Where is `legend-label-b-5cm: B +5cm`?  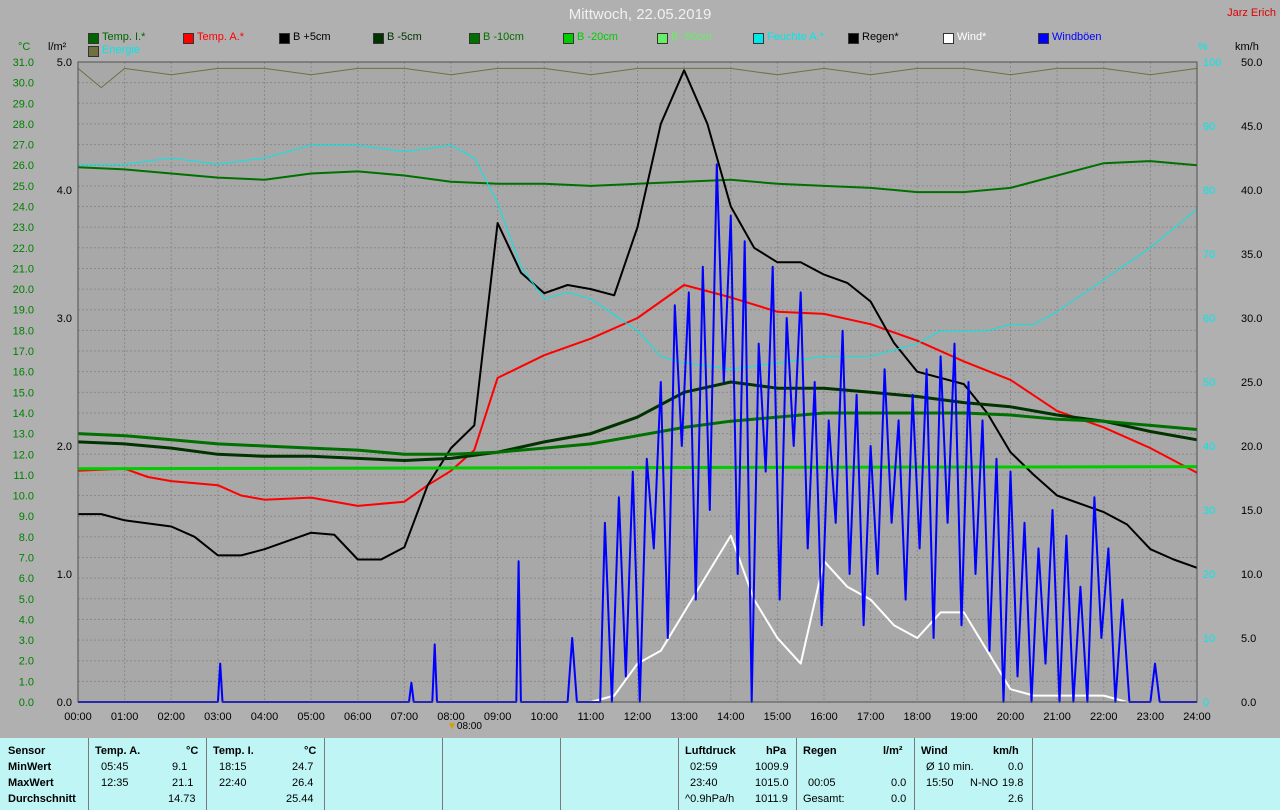
legend-label-b-5cm: B +5cm is located at coordinates (312, 37).